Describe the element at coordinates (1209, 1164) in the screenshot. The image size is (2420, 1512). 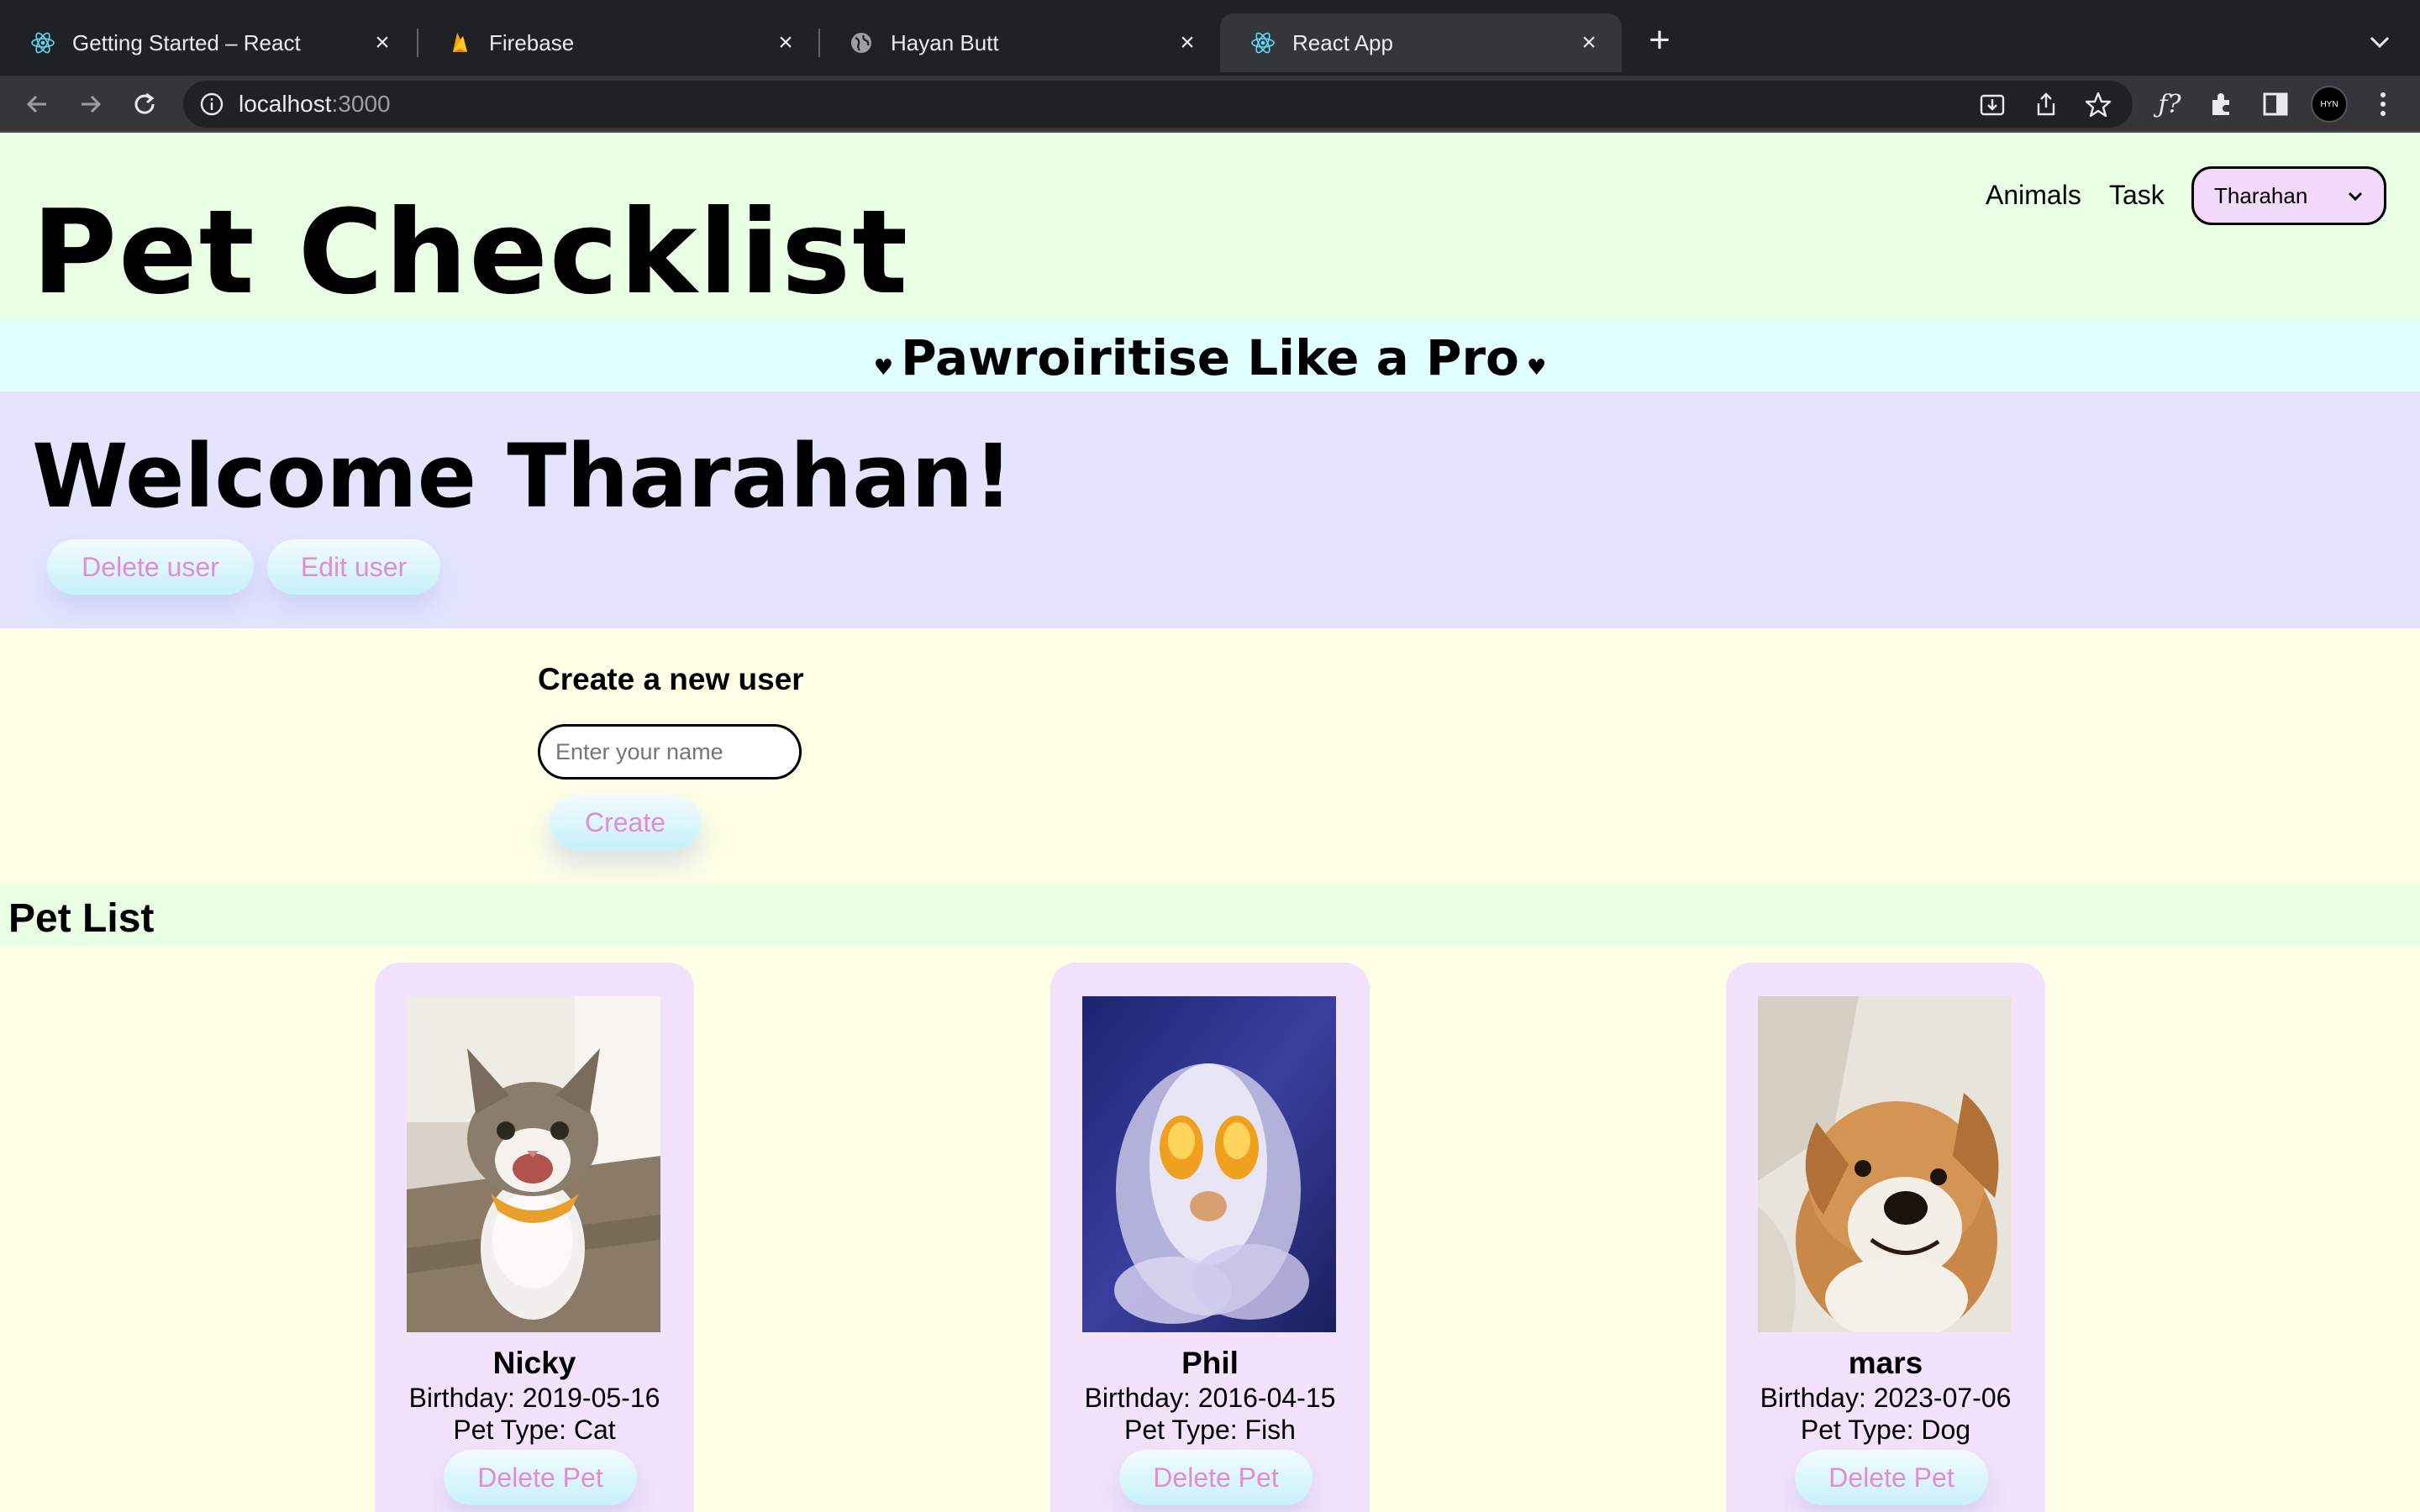
I see `pet-photo-fish` at that location.